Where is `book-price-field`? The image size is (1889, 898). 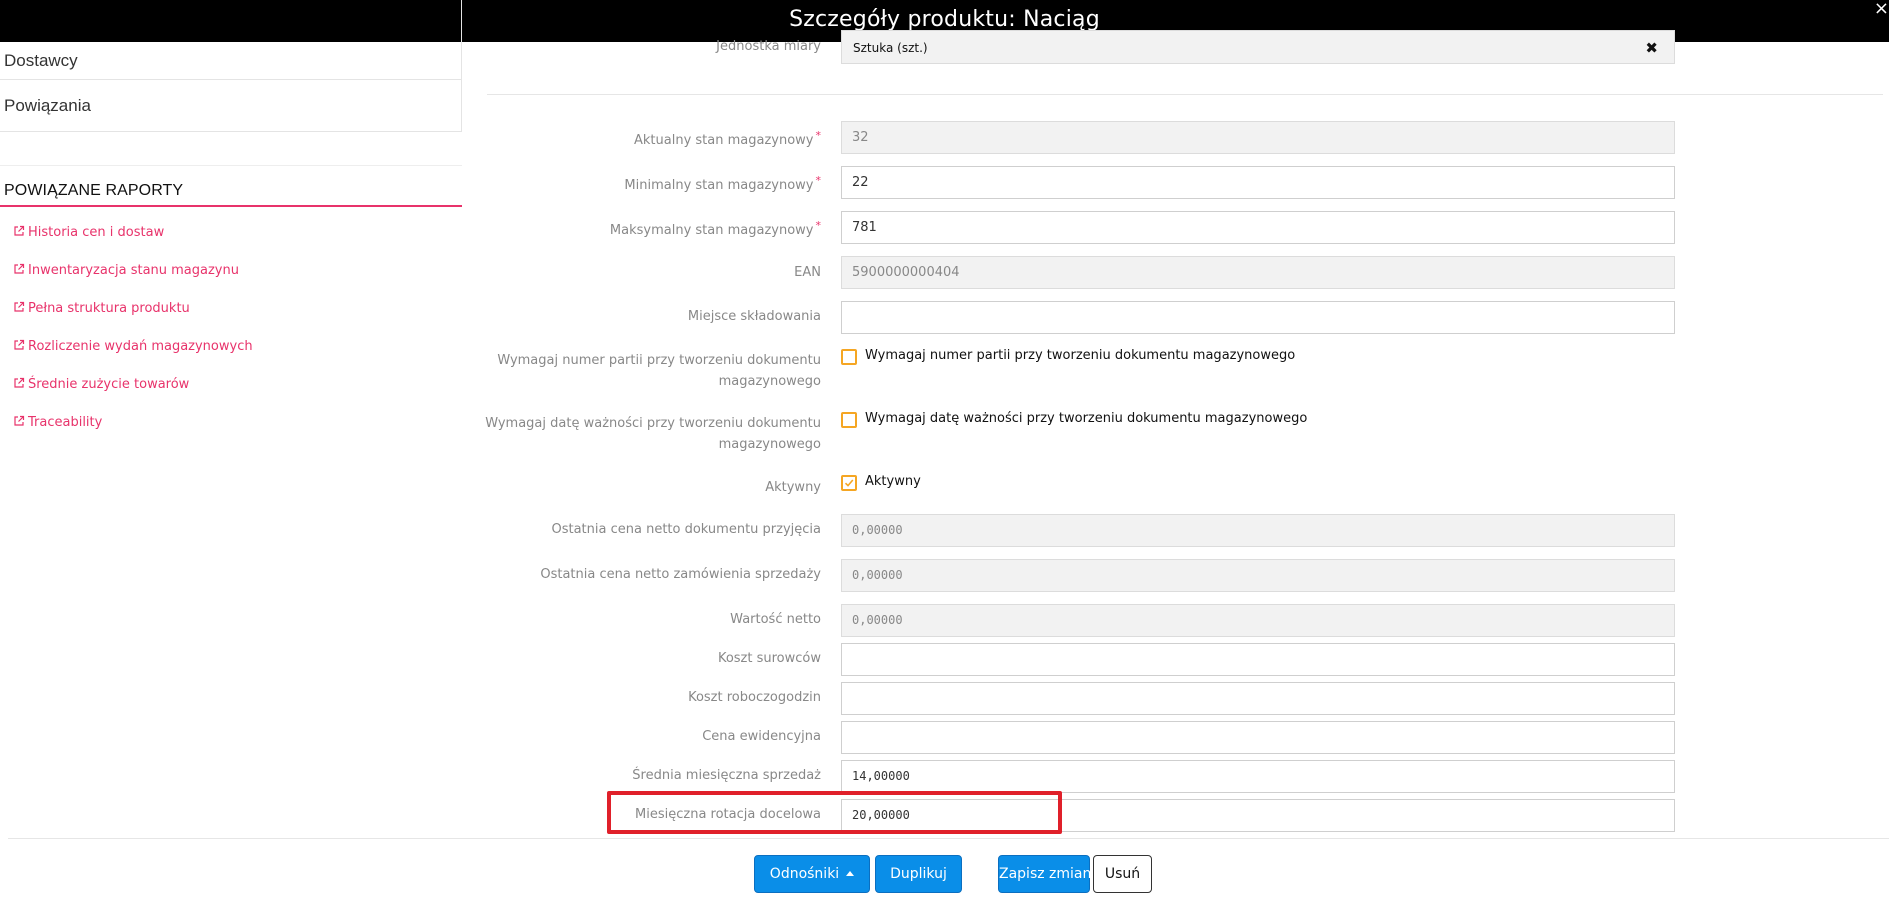 book-price-field is located at coordinates (1258, 737).